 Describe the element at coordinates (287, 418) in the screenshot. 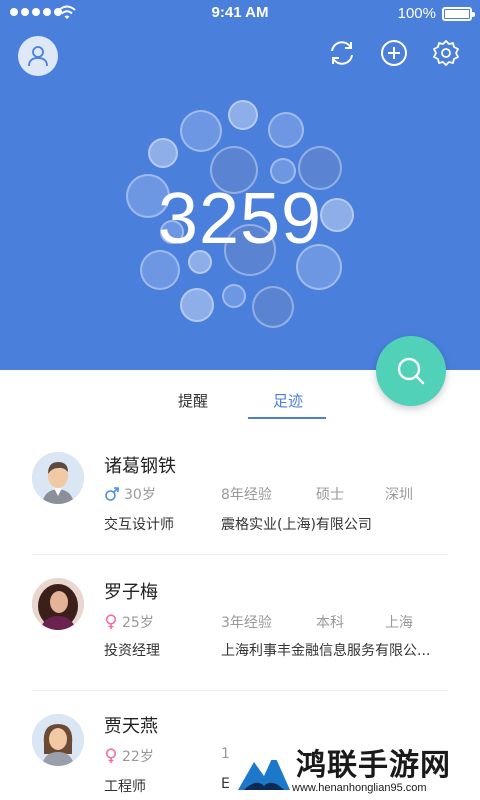

I see `active-tab-indicator` at that location.